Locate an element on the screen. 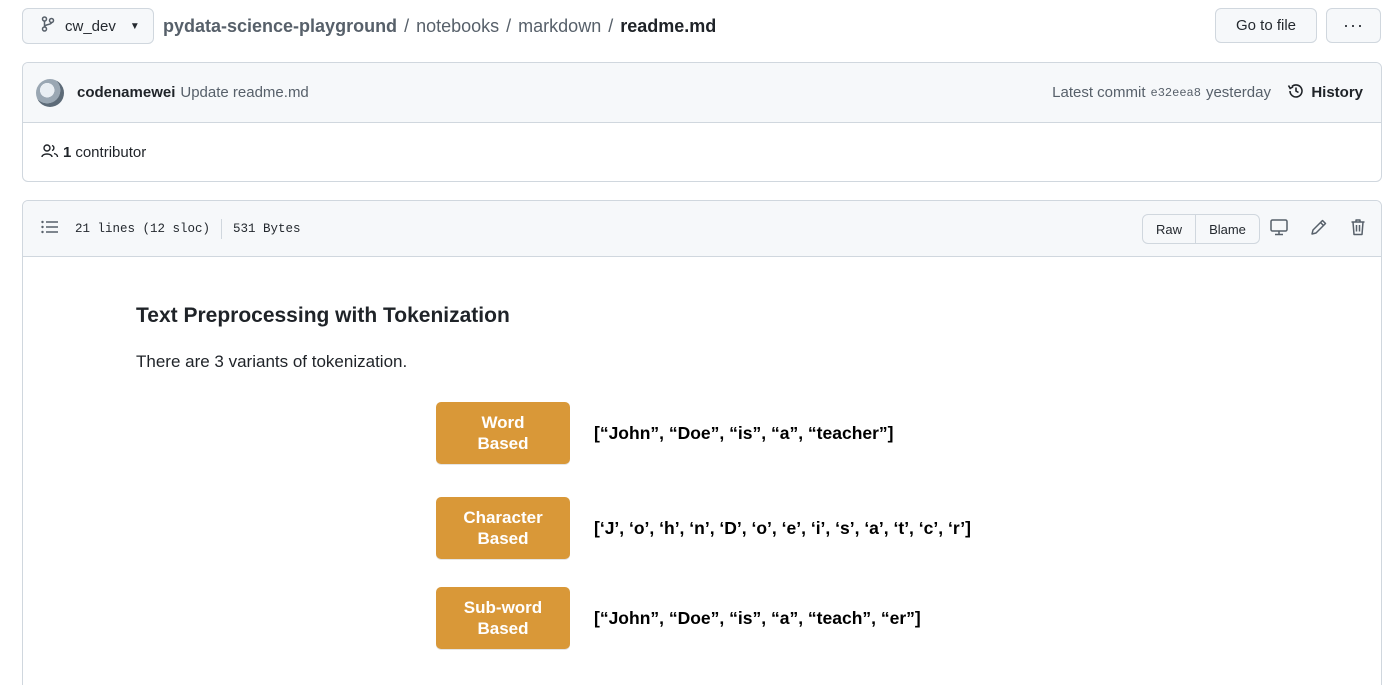 Image resolution: width=1400 pixels, height=685 pixels. contributor-label: contributor is located at coordinates (111, 152).